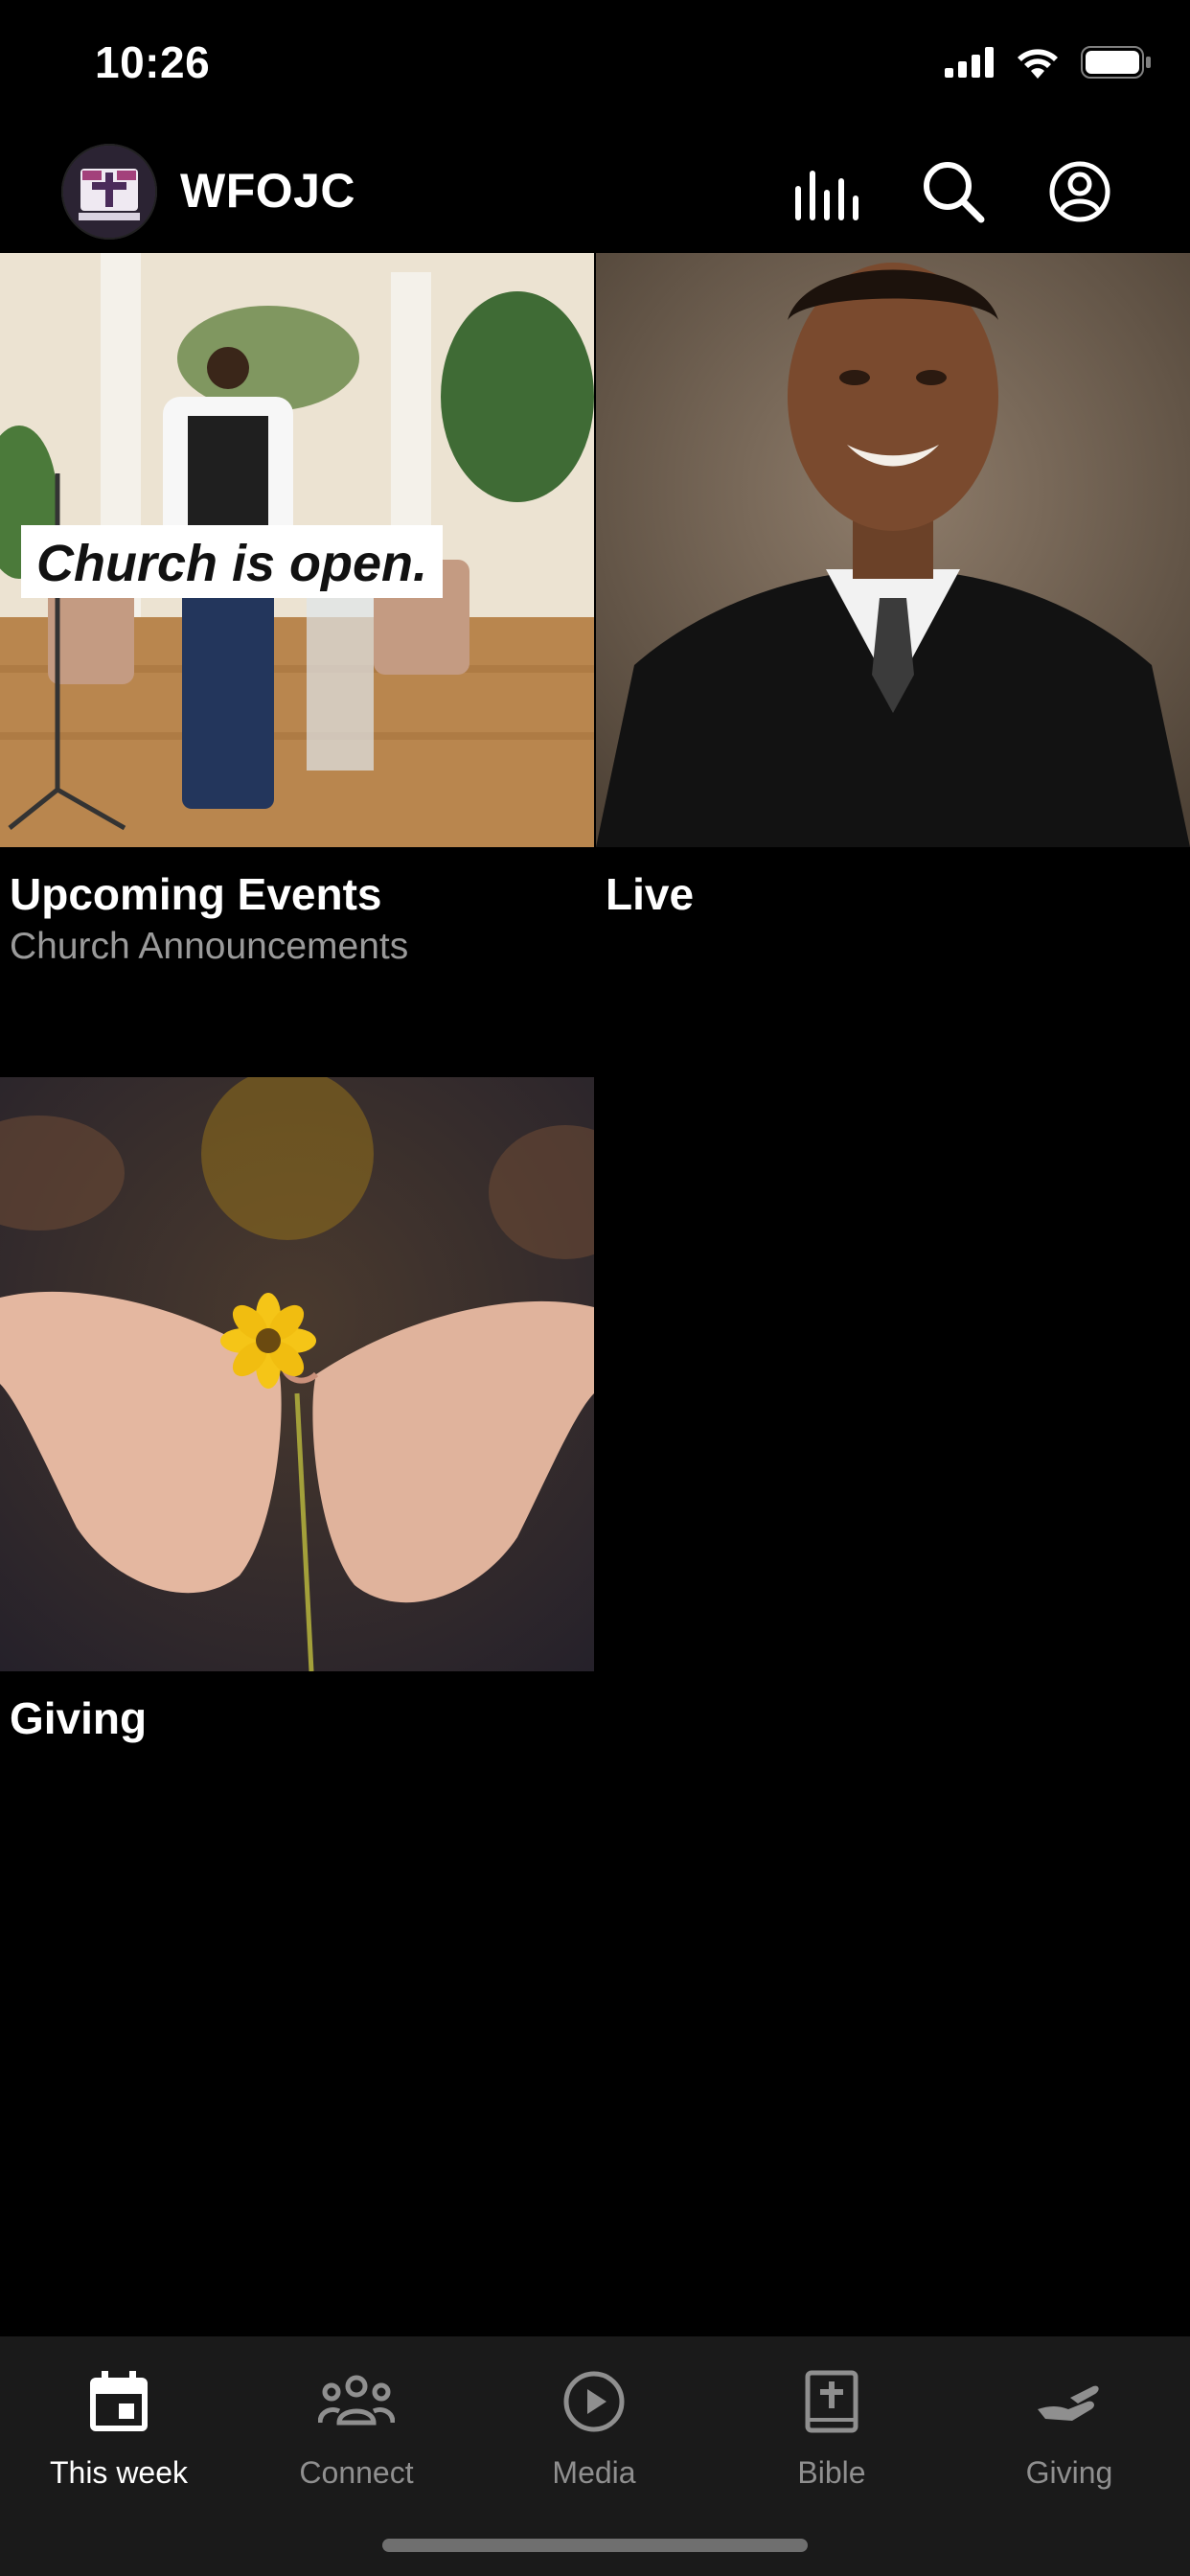 This screenshot has width=1190, height=2576. What do you see at coordinates (78, 1718) in the screenshot?
I see `giving-title: Giving` at bounding box center [78, 1718].